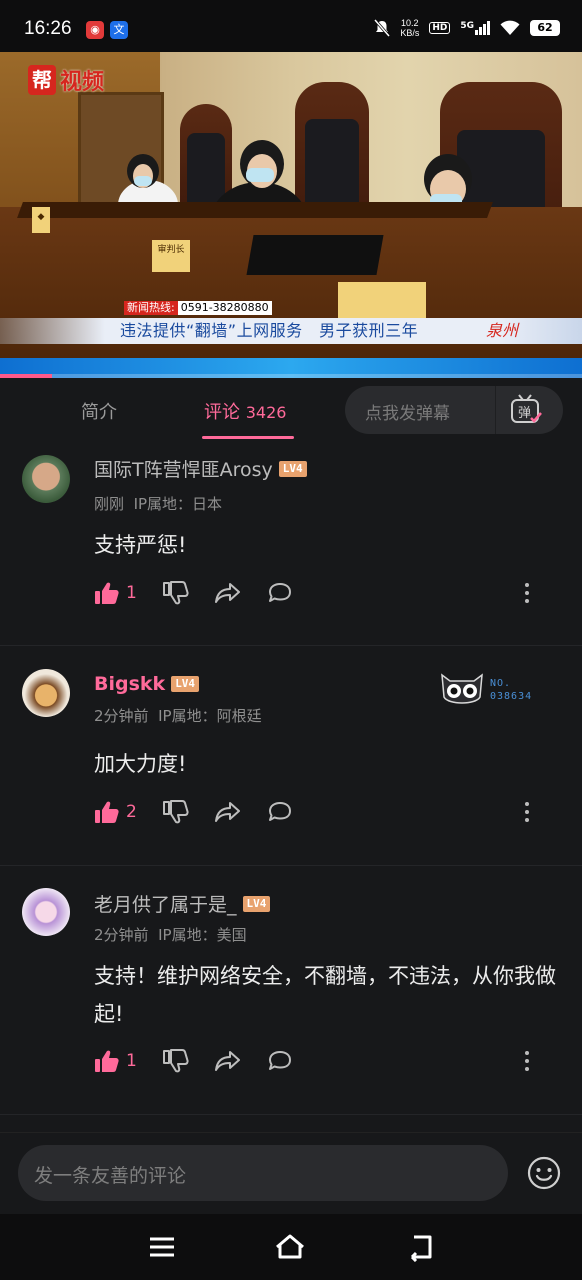  I want to click on comment-input-bar: 发一条友善的评论, so click(291, 1173).